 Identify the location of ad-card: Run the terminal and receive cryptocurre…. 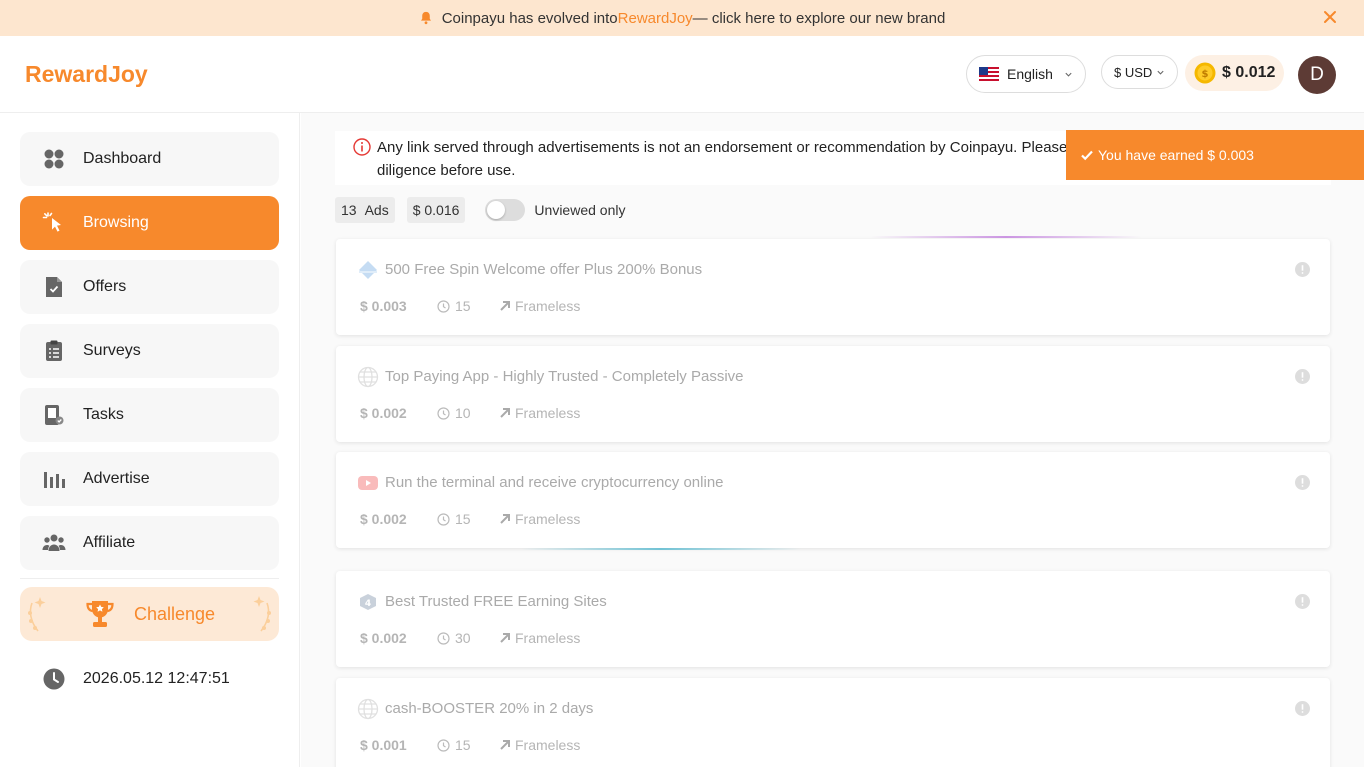
(833, 500).